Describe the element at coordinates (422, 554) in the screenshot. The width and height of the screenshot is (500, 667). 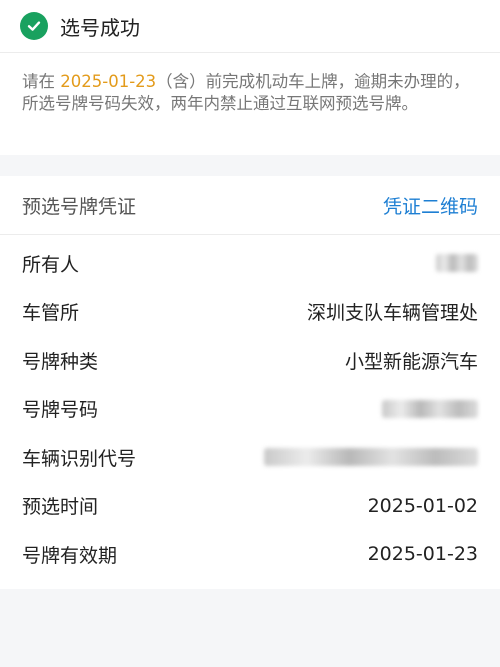
I see `valid-until-value: 2025-01-23` at that location.